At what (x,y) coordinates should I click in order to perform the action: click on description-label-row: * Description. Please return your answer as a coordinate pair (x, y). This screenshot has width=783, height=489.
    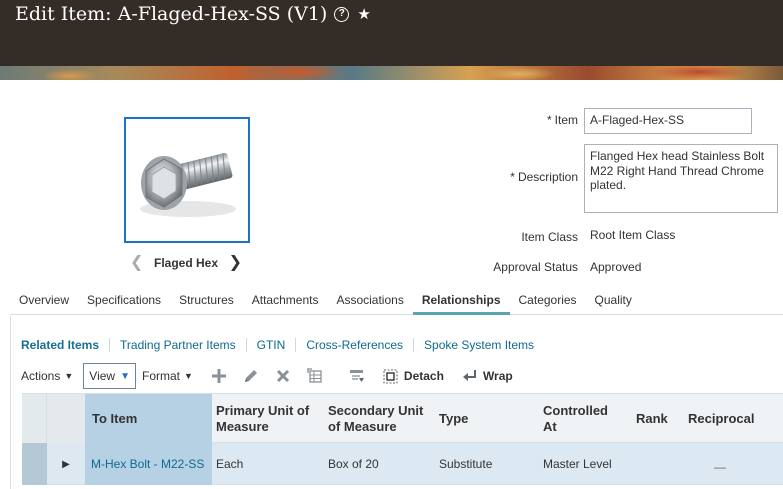
    Looking at the image, I should click on (529, 177).